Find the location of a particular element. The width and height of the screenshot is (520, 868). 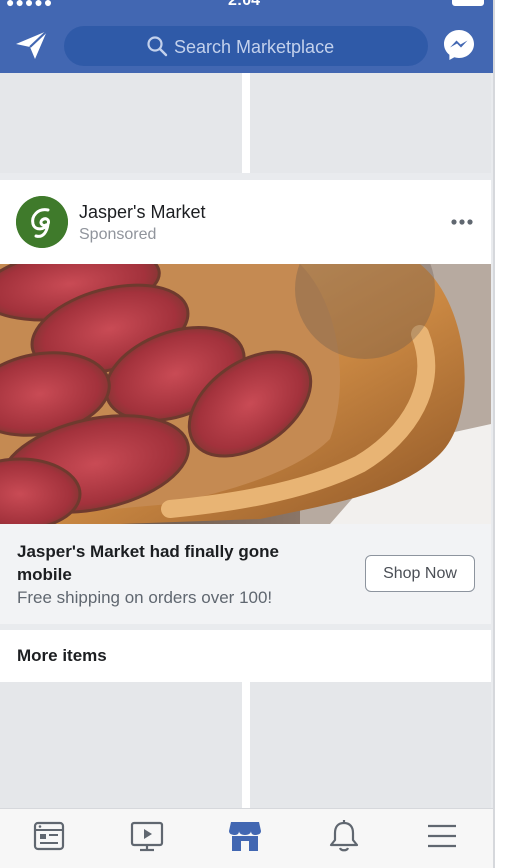

paper-plane-icon is located at coordinates (32, 45).